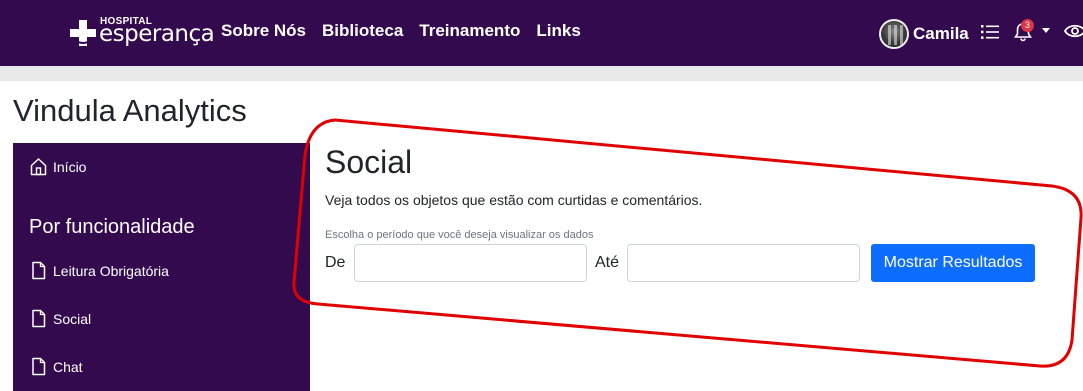 This screenshot has height=391, width=1083. Describe the element at coordinates (157, 34) in the screenshot. I see `logo-big-text: esperança` at that location.